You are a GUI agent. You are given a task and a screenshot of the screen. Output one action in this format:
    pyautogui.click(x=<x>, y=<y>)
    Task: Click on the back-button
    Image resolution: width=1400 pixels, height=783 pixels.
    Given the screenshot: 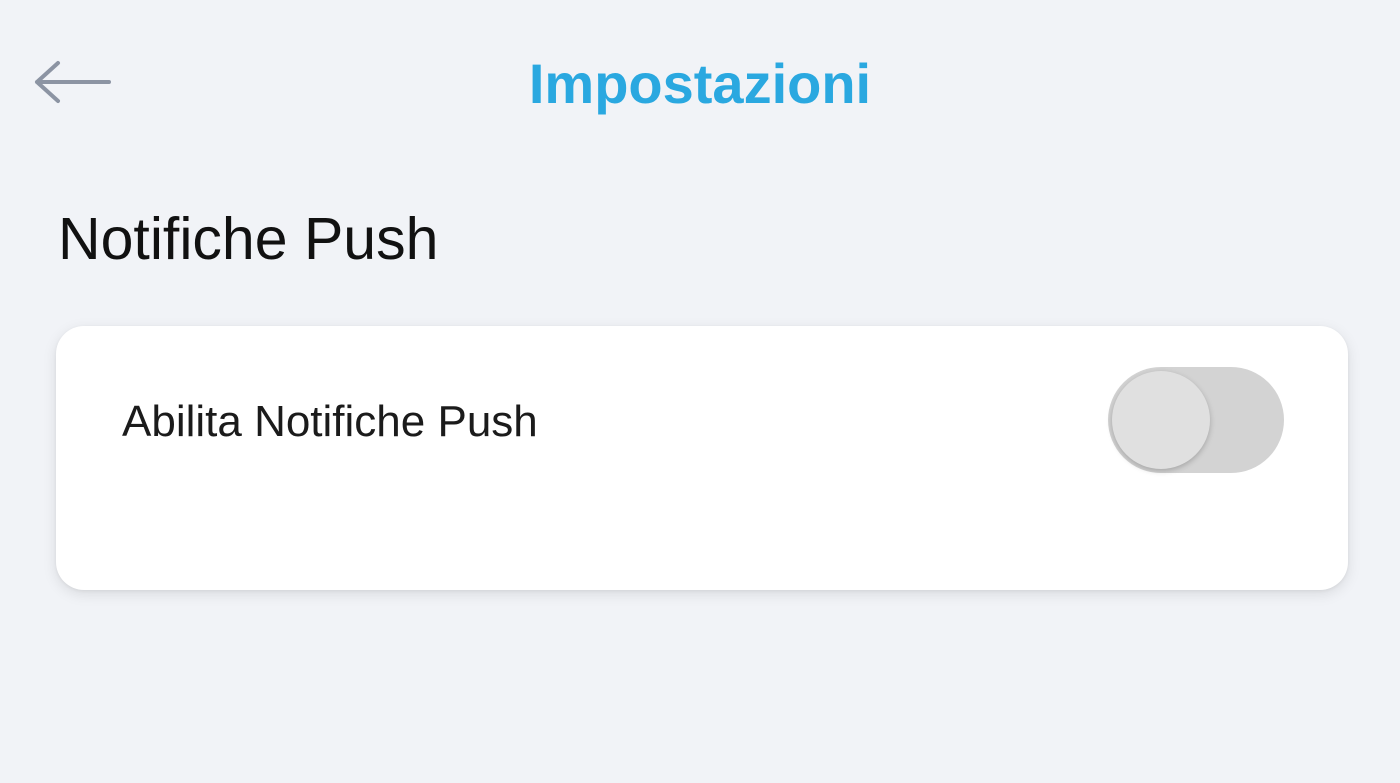 What is the action you would take?
    pyautogui.click(x=73, y=82)
    